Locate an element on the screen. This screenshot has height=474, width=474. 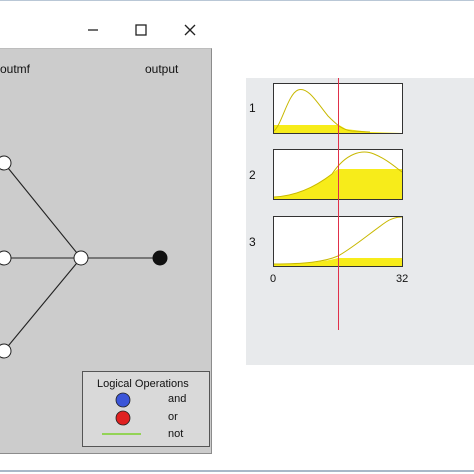
rule-number-3: 3 is located at coordinates (252, 242).